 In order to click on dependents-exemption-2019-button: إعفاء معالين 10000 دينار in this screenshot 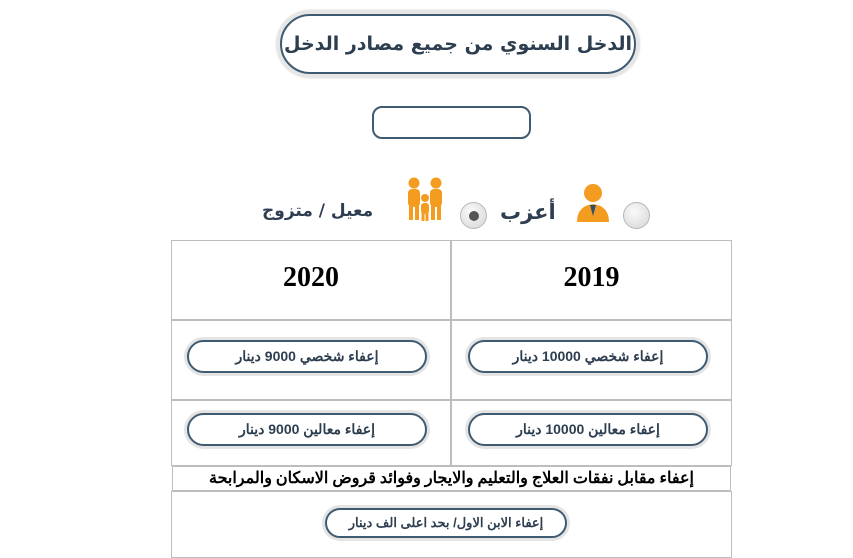, I will do `click(588, 429)`.